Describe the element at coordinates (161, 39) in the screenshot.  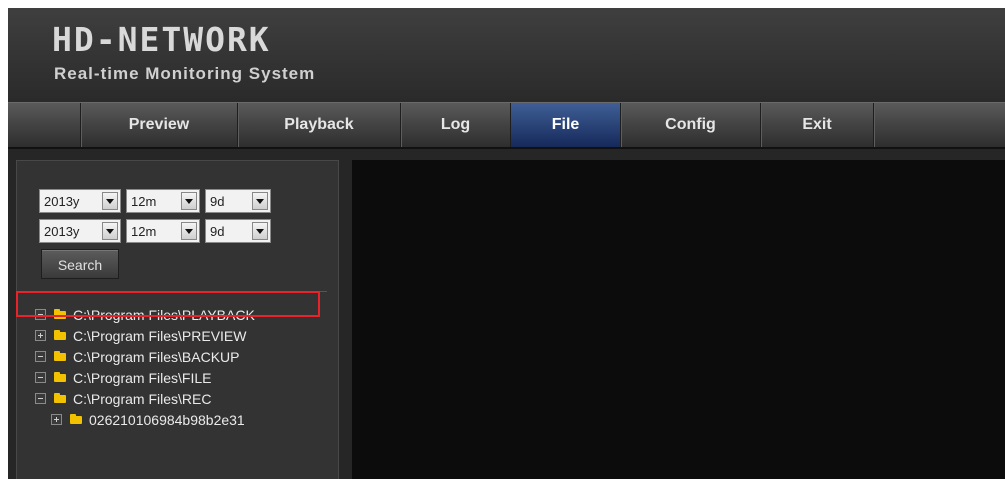
I see `logo-title: HD-NETWORK` at that location.